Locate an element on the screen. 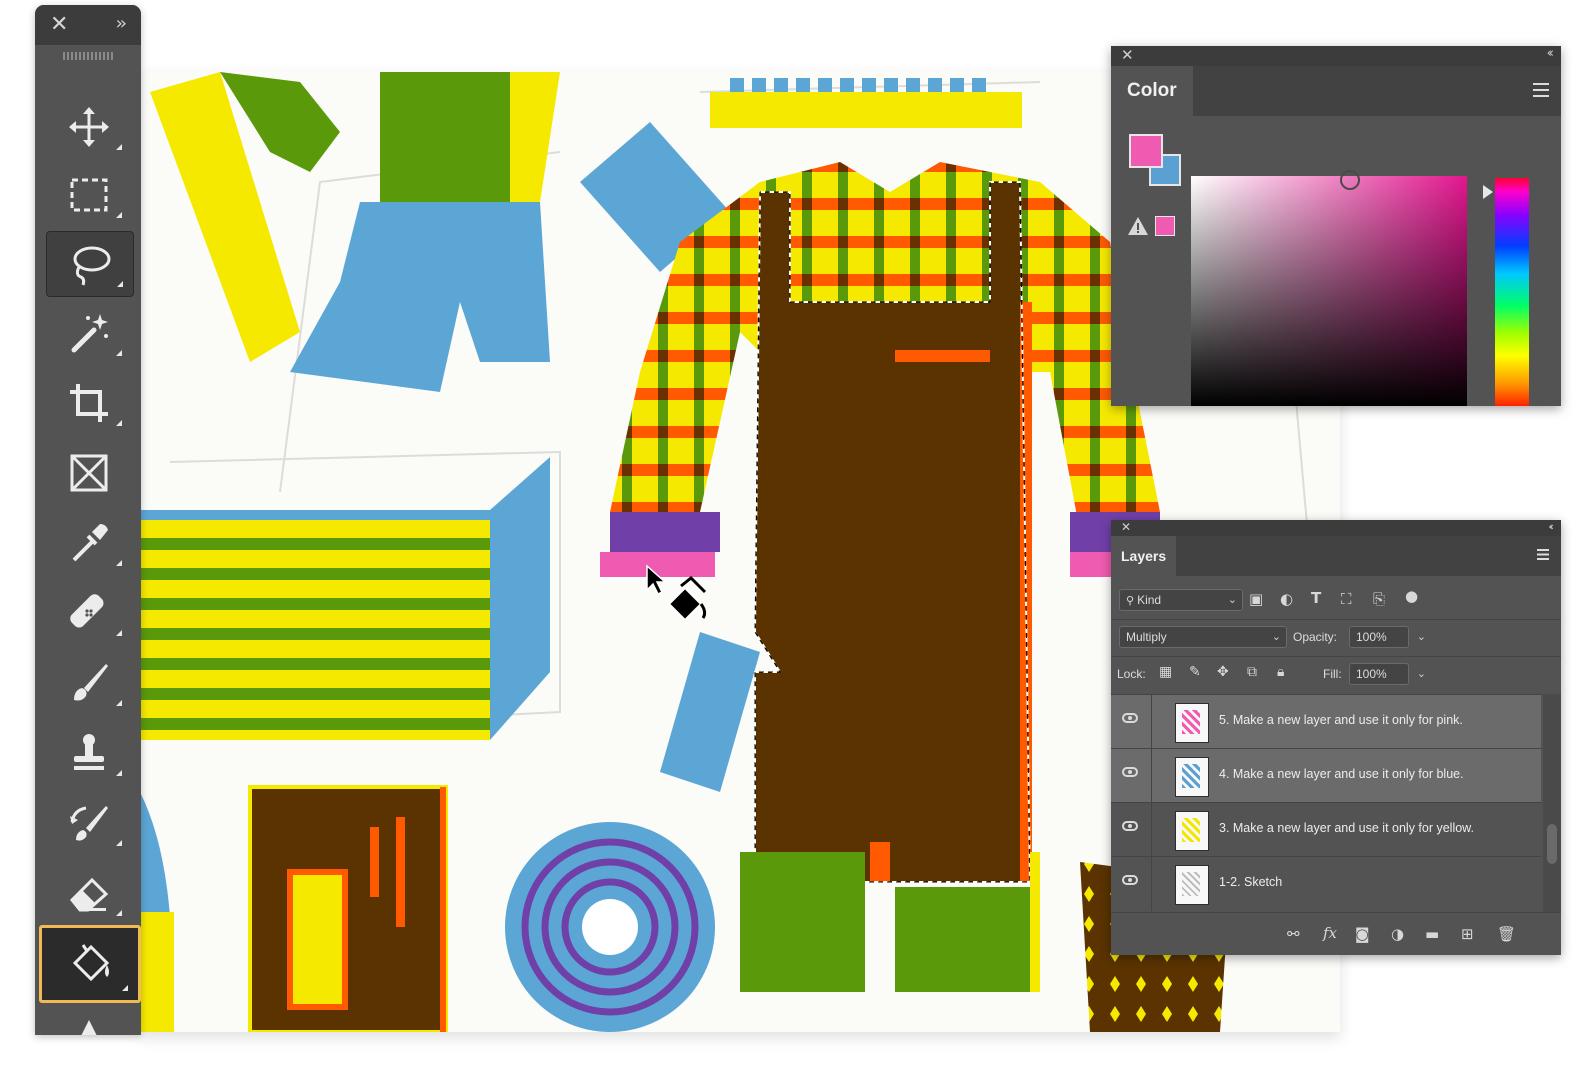 The image size is (1574, 1080). magic-wand-icon is located at coordinates (89, 333).